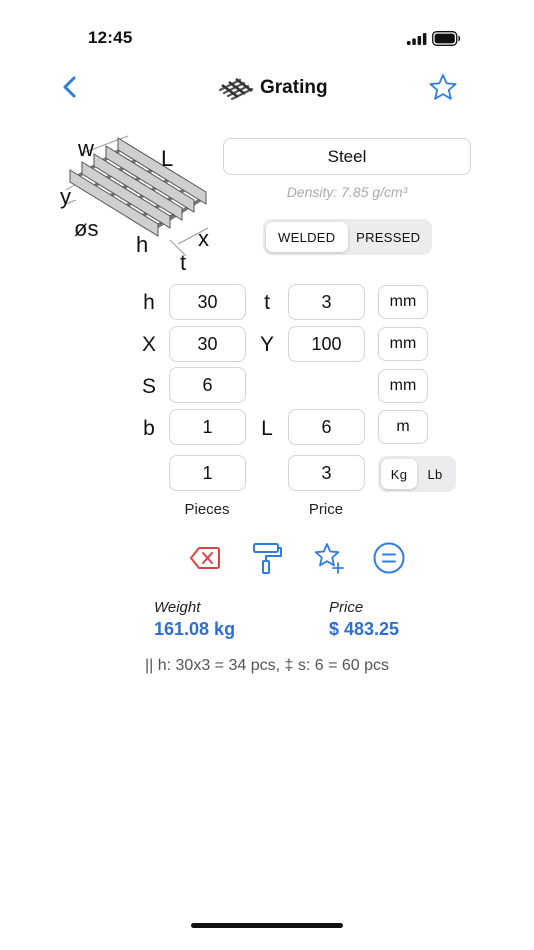 The image size is (534, 950). I want to click on calculate-button, so click(389, 558).